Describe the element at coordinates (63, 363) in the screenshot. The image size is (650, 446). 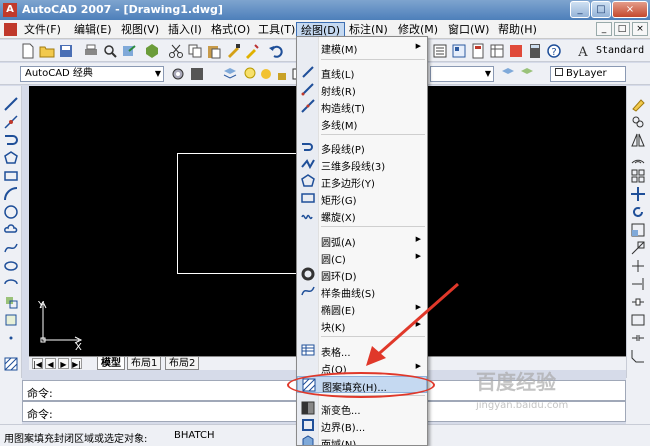
I see `next-tab-button: ▶` at that location.